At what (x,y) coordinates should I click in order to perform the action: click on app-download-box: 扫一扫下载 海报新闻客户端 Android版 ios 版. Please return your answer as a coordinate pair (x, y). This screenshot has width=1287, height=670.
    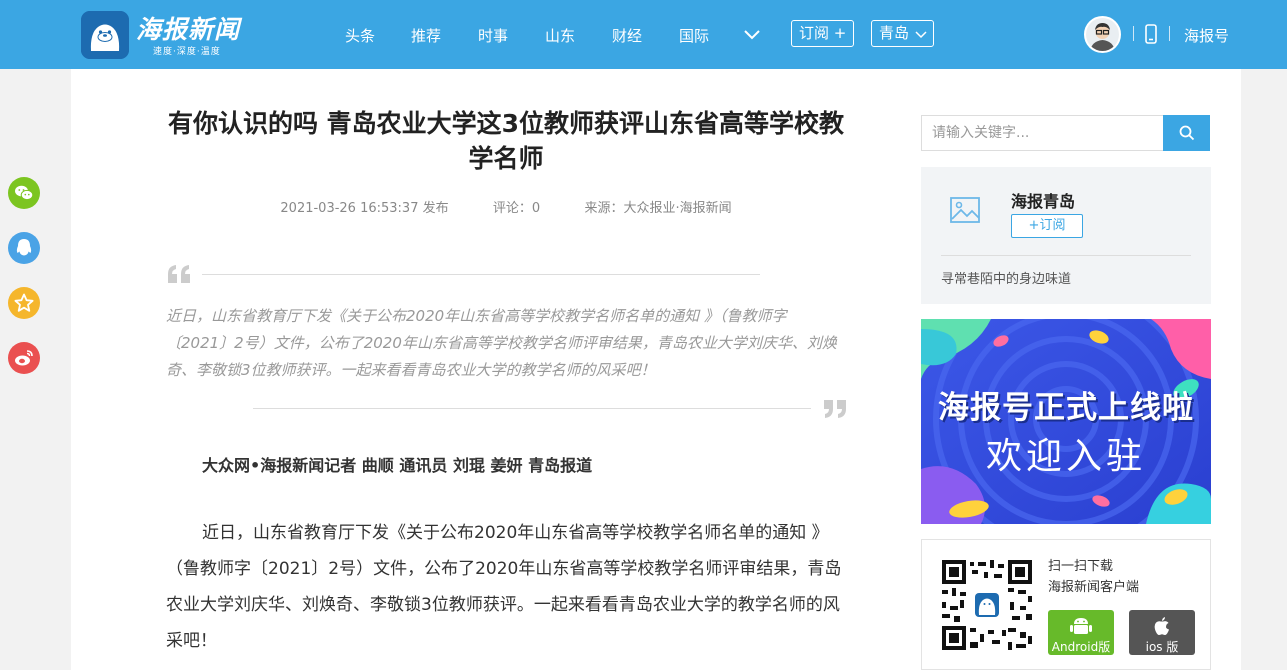
    Looking at the image, I should click on (1066, 604).